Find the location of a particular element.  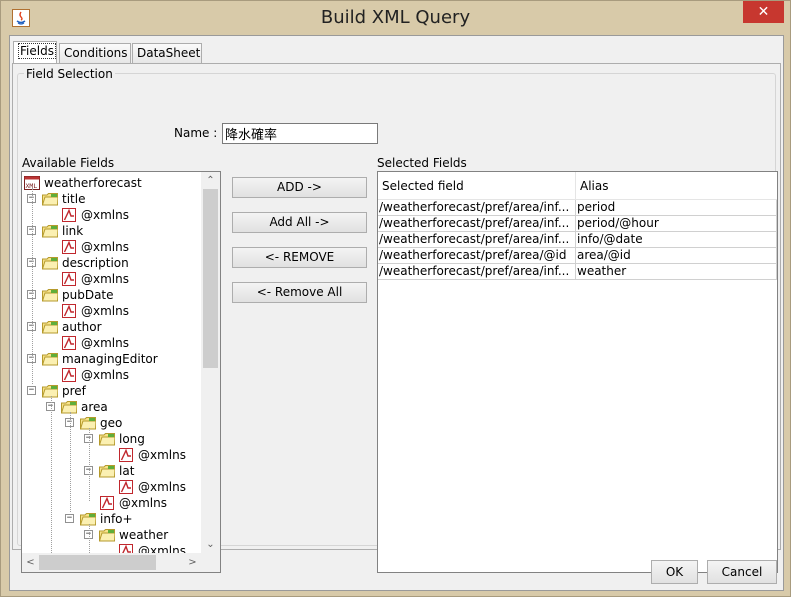

cancel-button: Cancel is located at coordinates (742, 572).